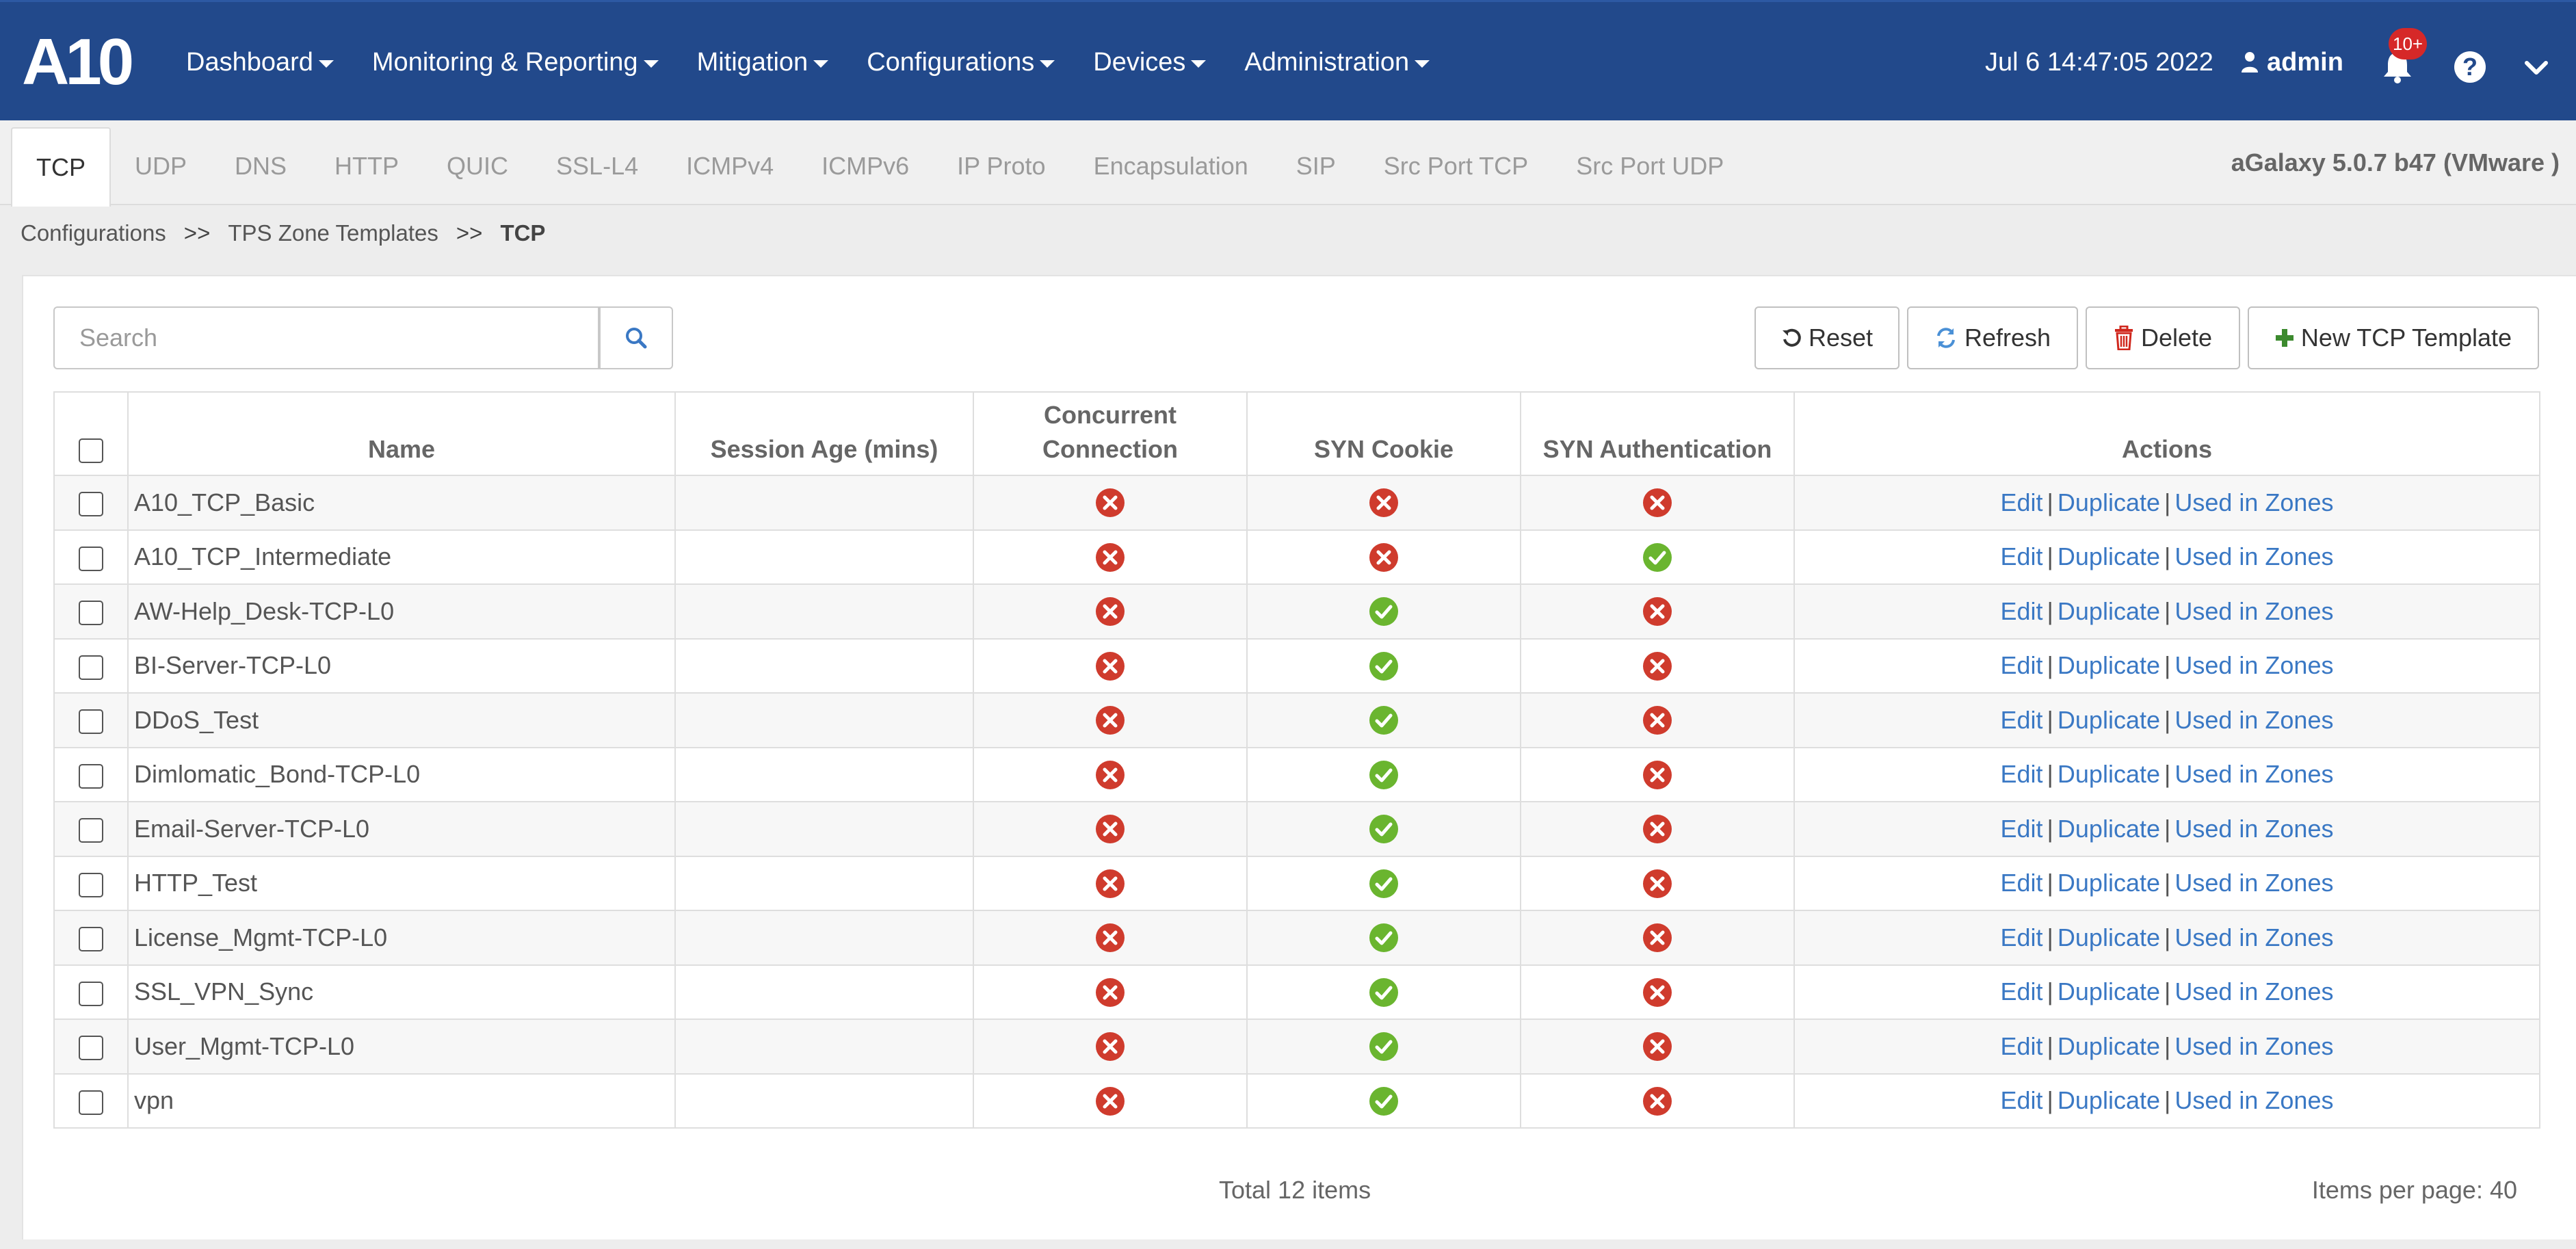 The height and width of the screenshot is (1249, 2576). What do you see at coordinates (1992, 337) in the screenshot?
I see `refresh-button: Refresh` at bounding box center [1992, 337].